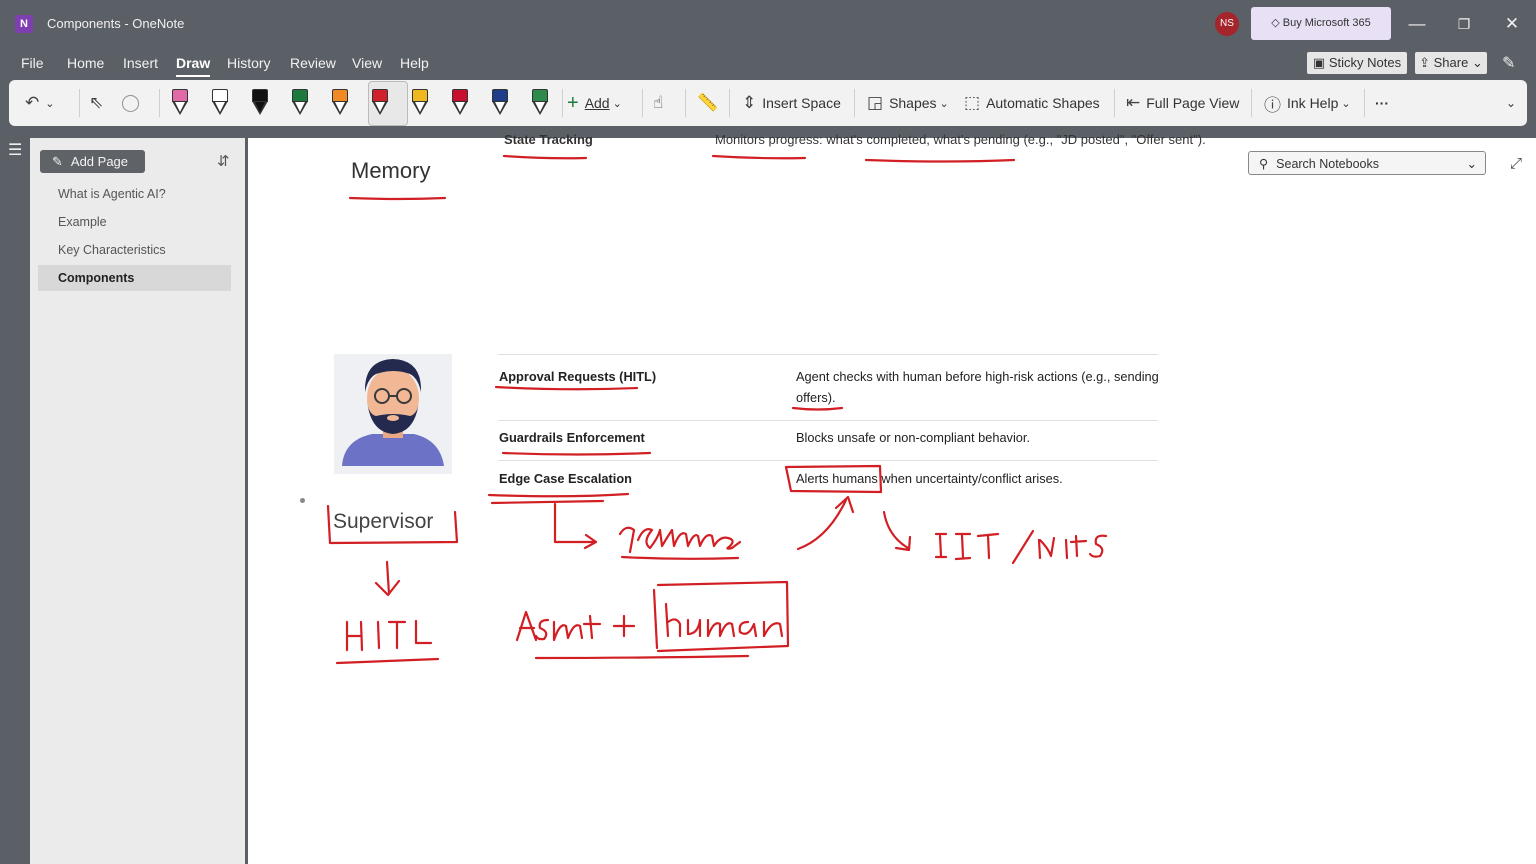 This screenshot has height=864, width=1536. I want to click on shapes-button: ◲ Shapes ⌄, so click(908, 103).